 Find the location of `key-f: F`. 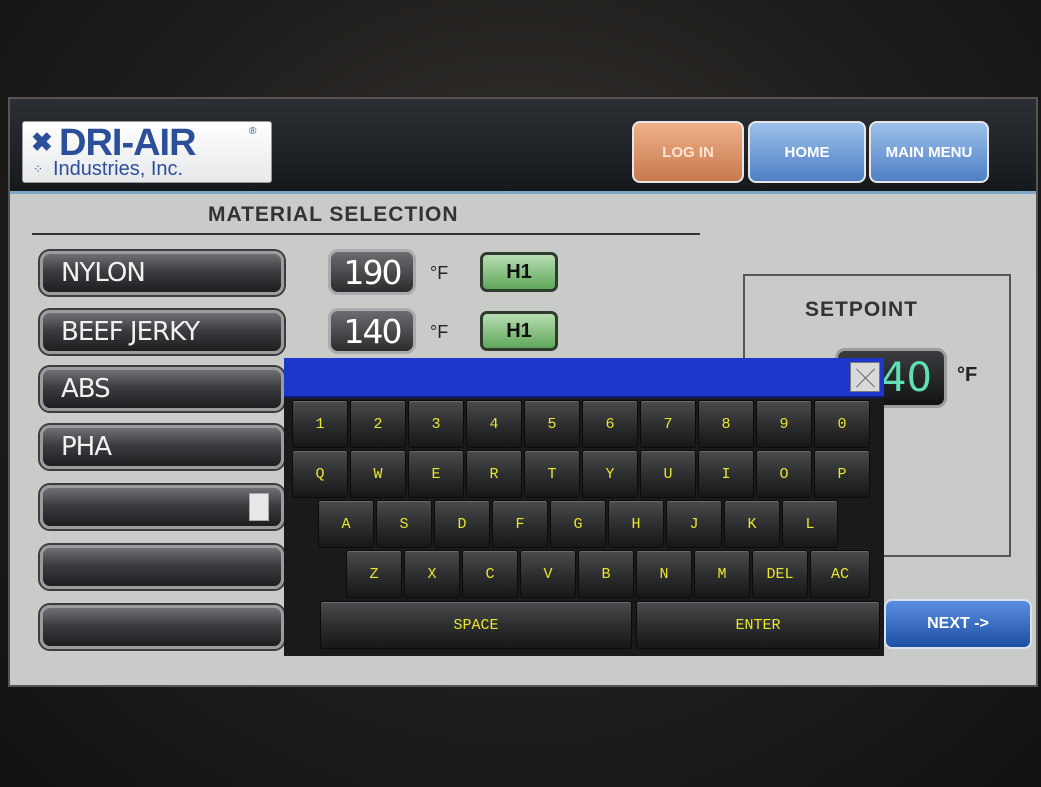

key-f: F is located at coordinates (520, 524).